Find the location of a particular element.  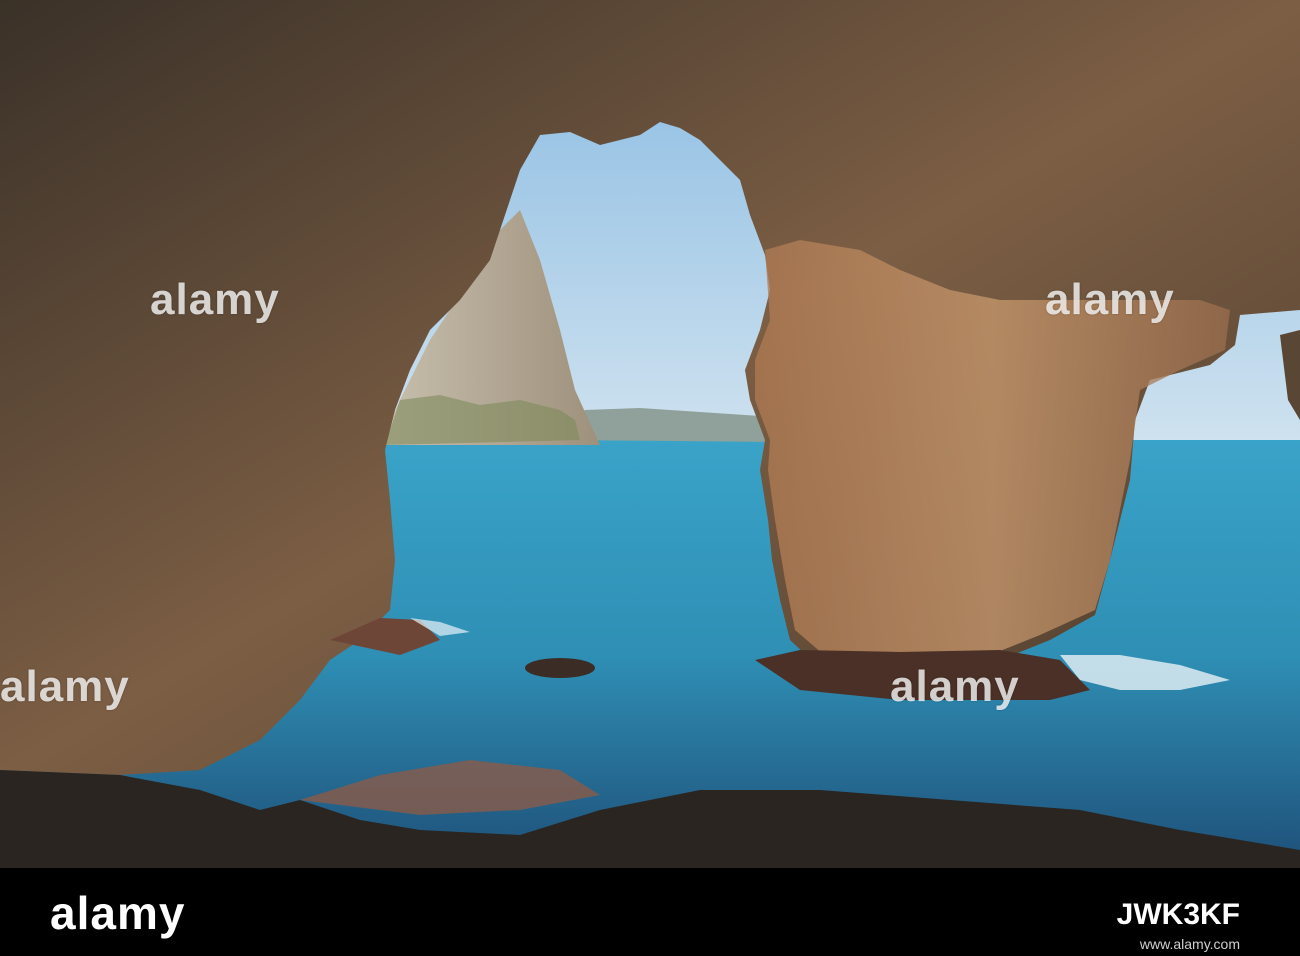

alamy-logo: alamy is located at coordinates (118, 913).